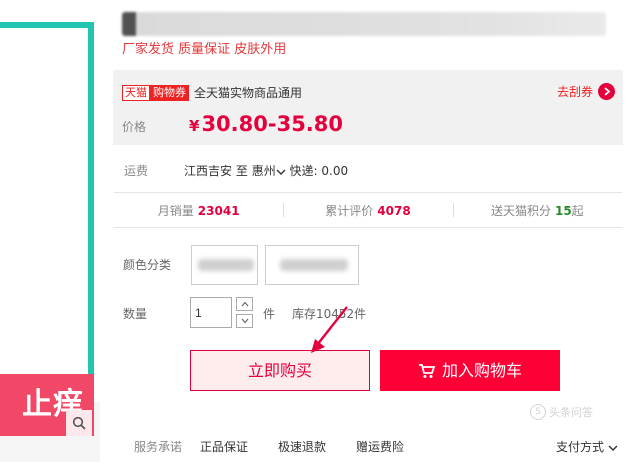 The height and width of the screenshot is (462, 633). I want to click on shipping-info: 江西吉安 至 惠州 快递: 0.00, so click(266, 170).